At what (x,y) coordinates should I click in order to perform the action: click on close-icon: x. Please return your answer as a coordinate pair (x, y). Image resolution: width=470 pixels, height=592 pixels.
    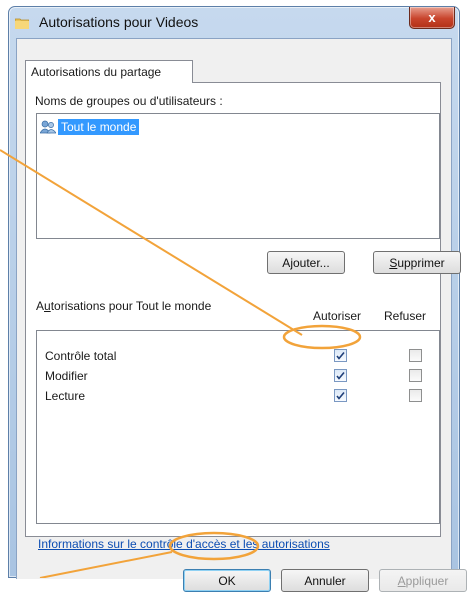
    Looking at the image, I should click on (432, 17).